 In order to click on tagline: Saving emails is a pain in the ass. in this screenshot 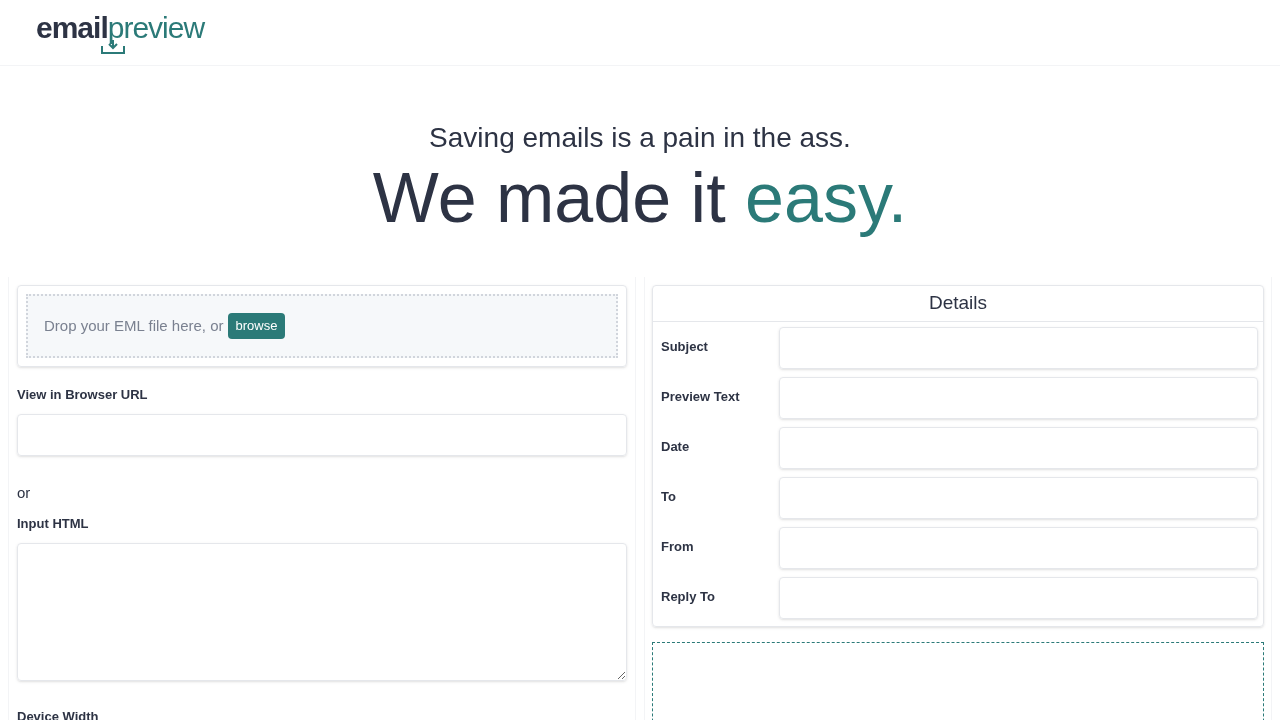, I will do `click(640, 138)`.